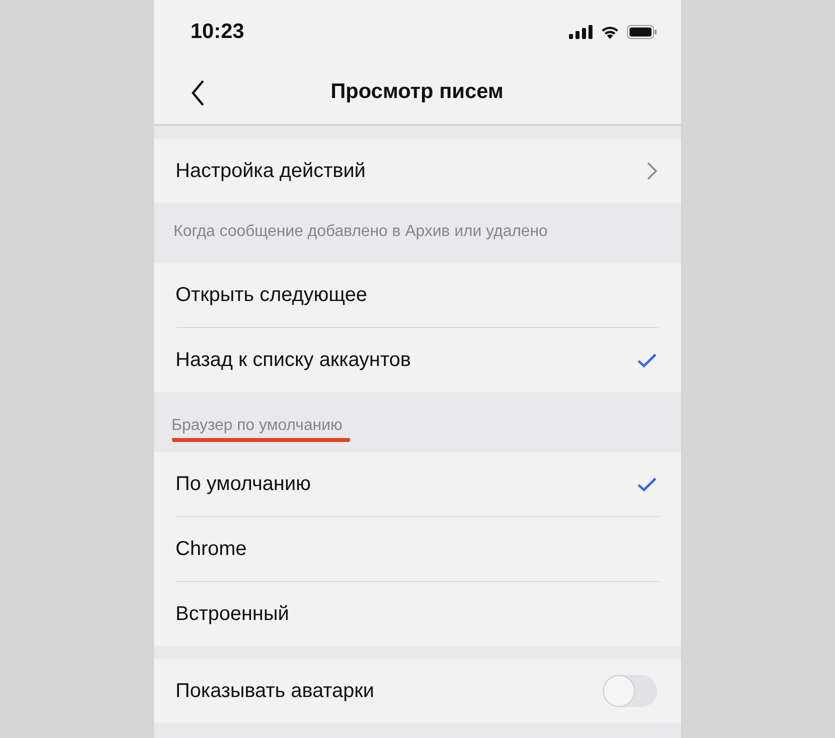  What do you see at coordinates (629, 691) in the screenshot?
I see `toggle-switch` at bounding box center [629, 691].